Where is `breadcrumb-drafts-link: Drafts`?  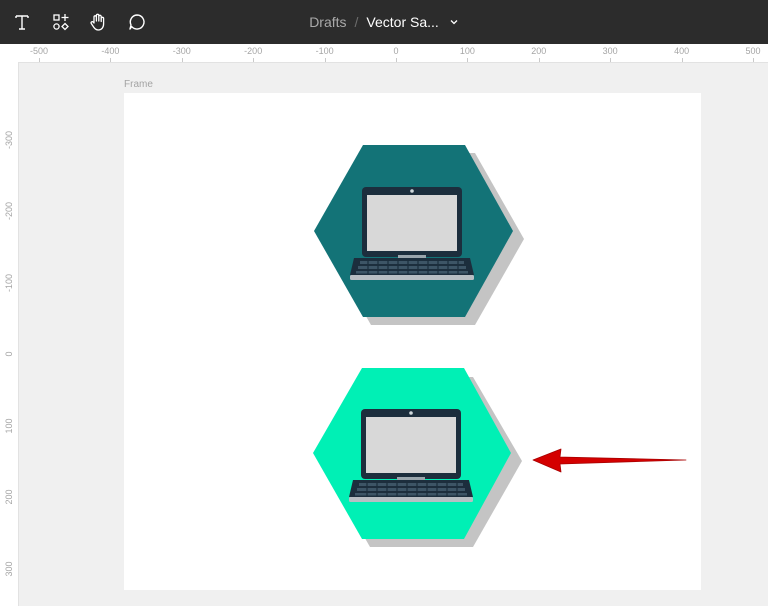 breadcrumb-drafts-link: Drafts is located at coordinates (327, 22).